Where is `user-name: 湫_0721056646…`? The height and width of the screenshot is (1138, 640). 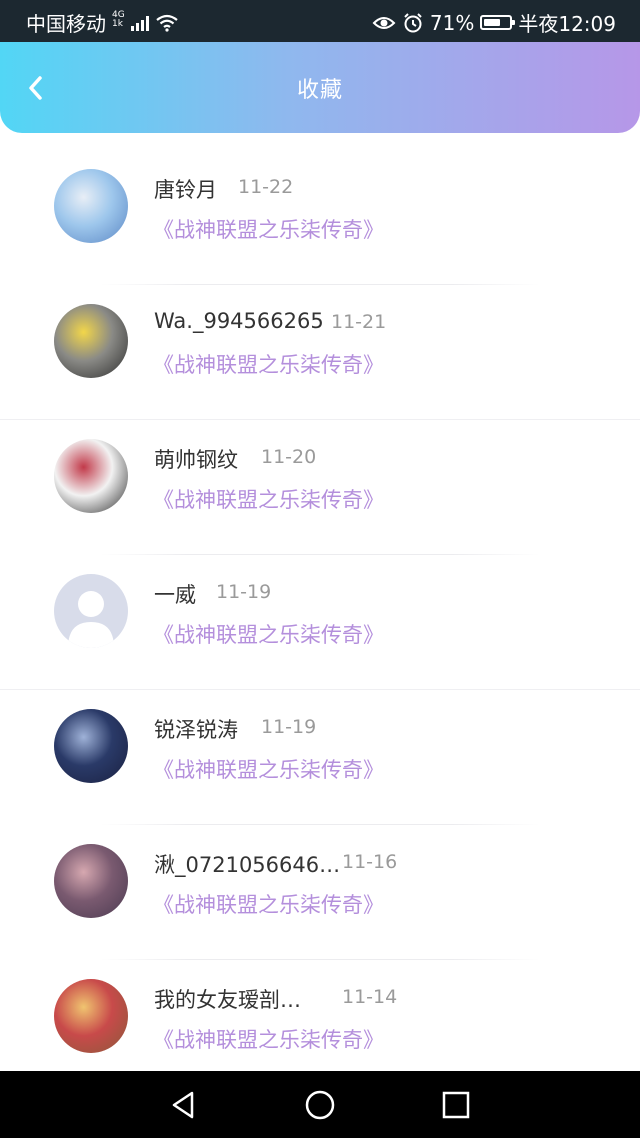
user-name: 湫_0721056646… is located at coordinates (247, 865).